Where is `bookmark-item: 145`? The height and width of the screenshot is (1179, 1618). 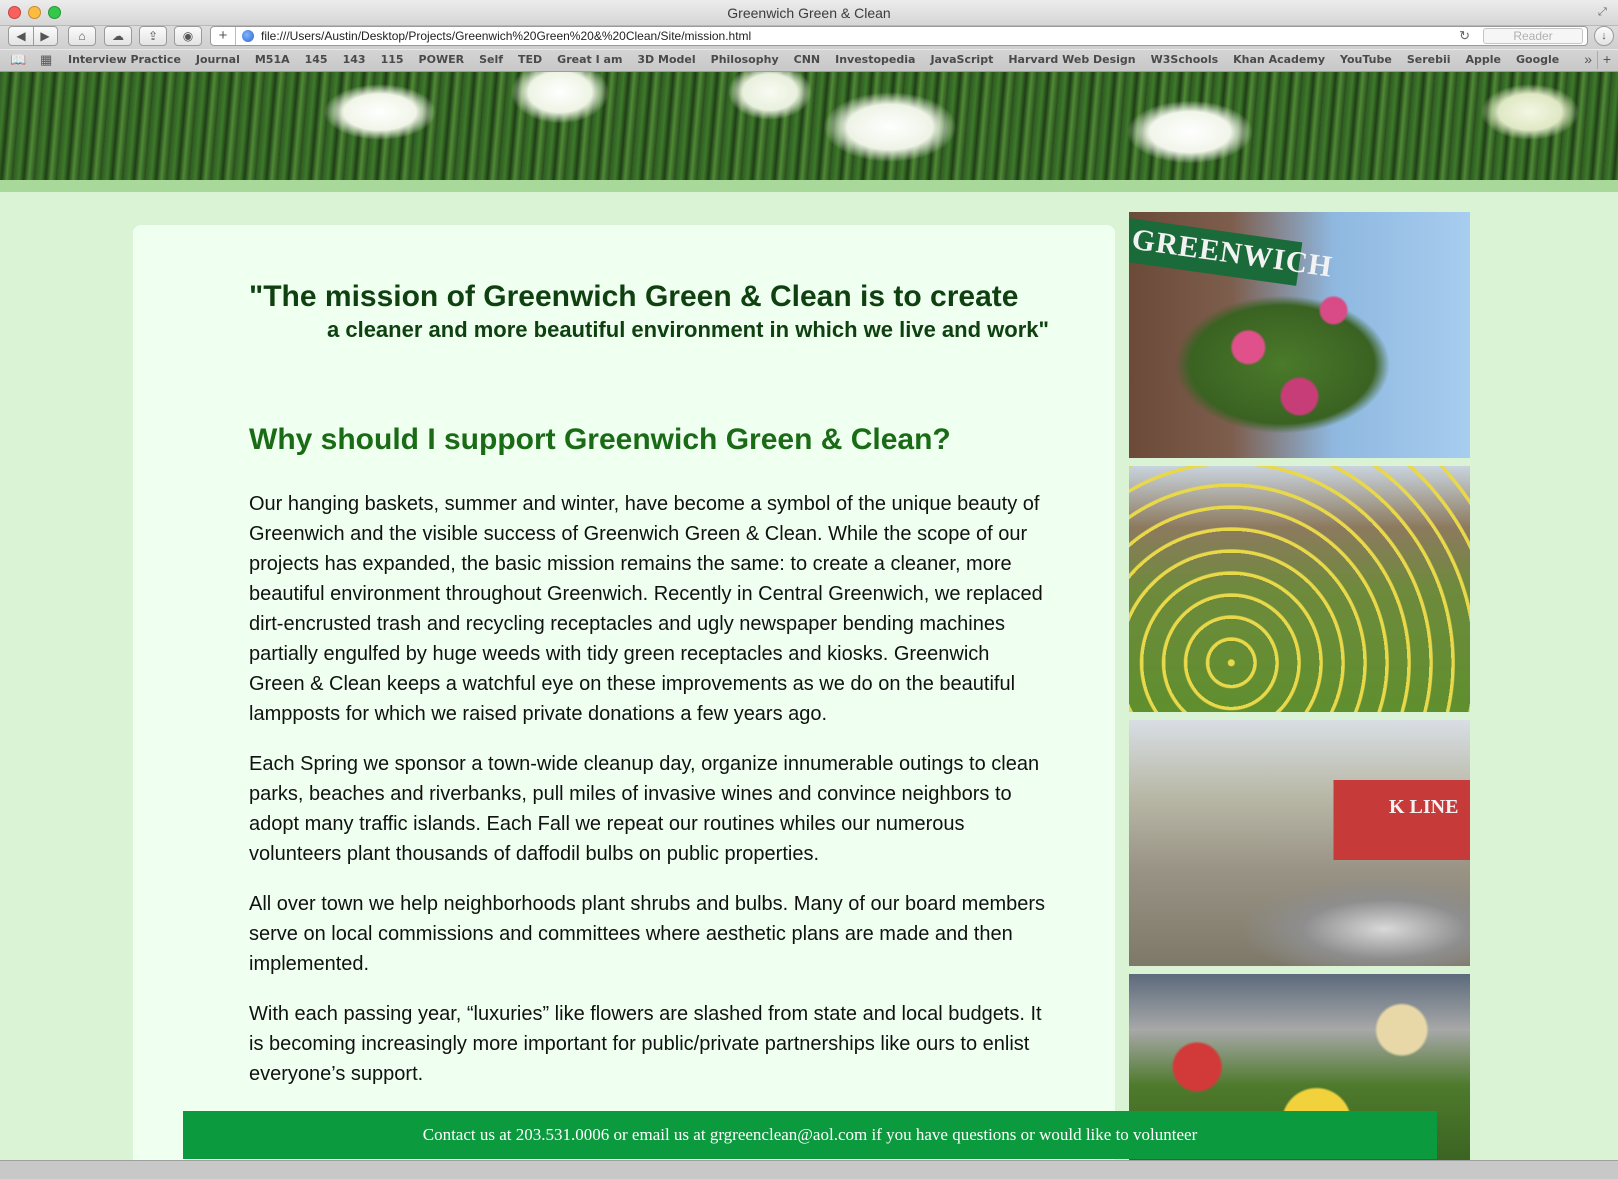 bookmark-item: 145 is located at coordinates (316, 59).